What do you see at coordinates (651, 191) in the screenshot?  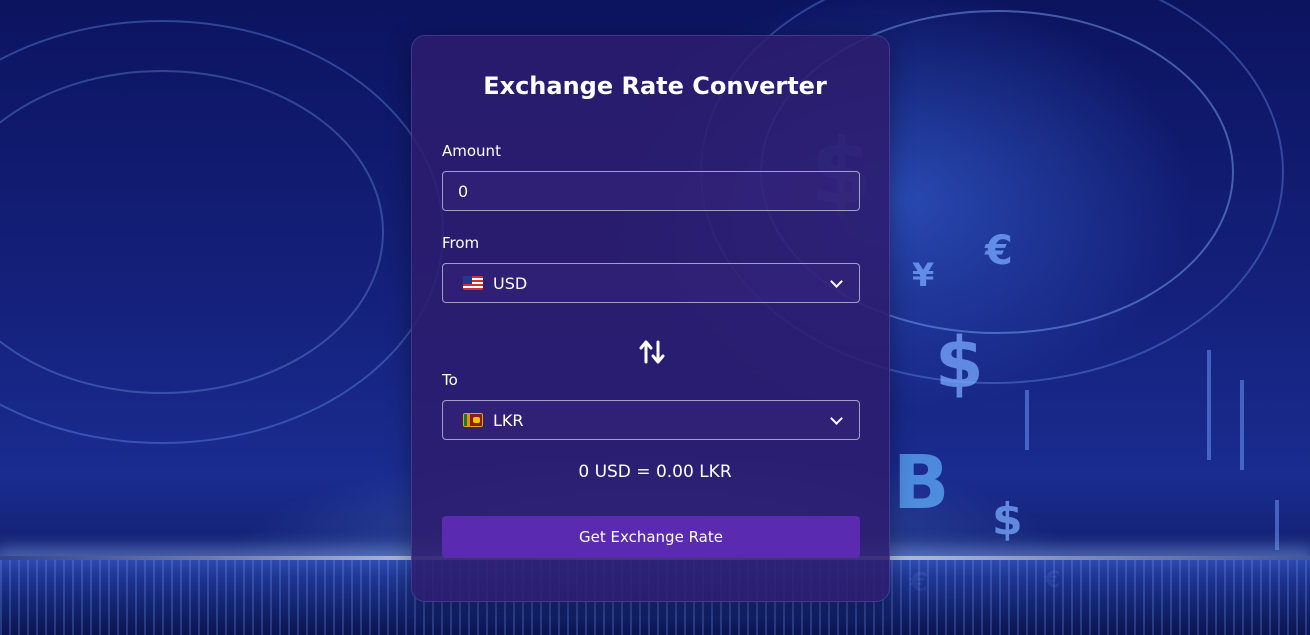 I see `amount-input` at bounding box center [651, 191].